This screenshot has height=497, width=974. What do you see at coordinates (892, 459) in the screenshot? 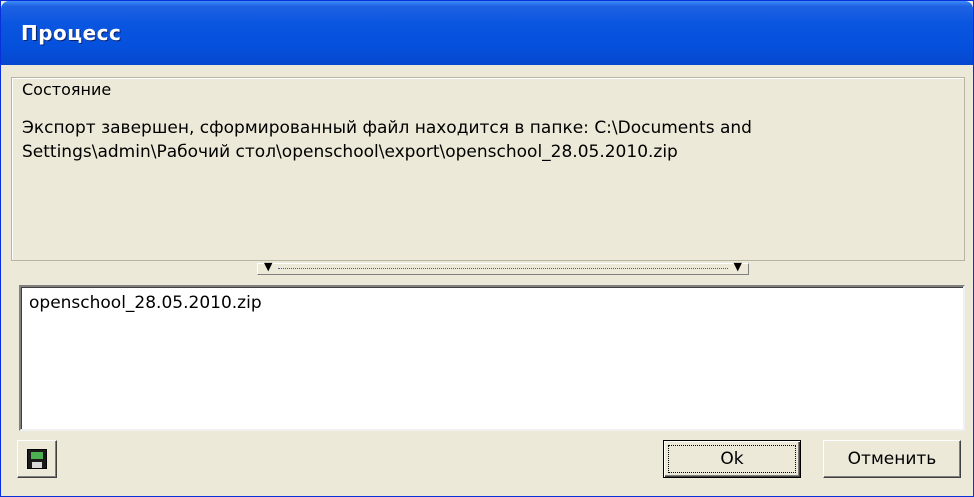
I see `cancel-button: Отменить` at bounding box center [892, 459].